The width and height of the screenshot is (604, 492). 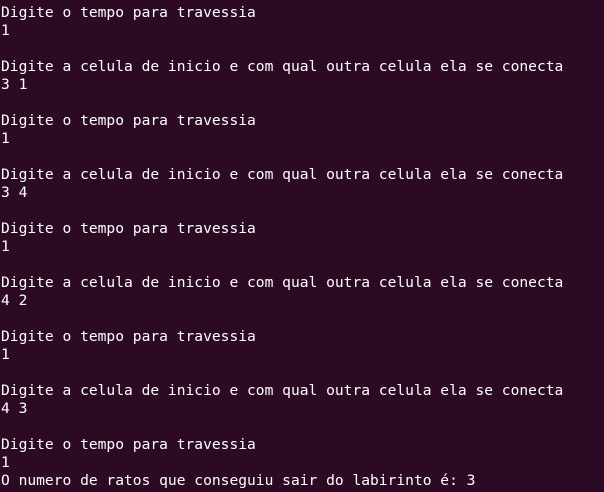 What do you see at coordinates (14, 192) in the screenshot?
I see `terminal-line: 3 4` at bounding box center [14, 192].